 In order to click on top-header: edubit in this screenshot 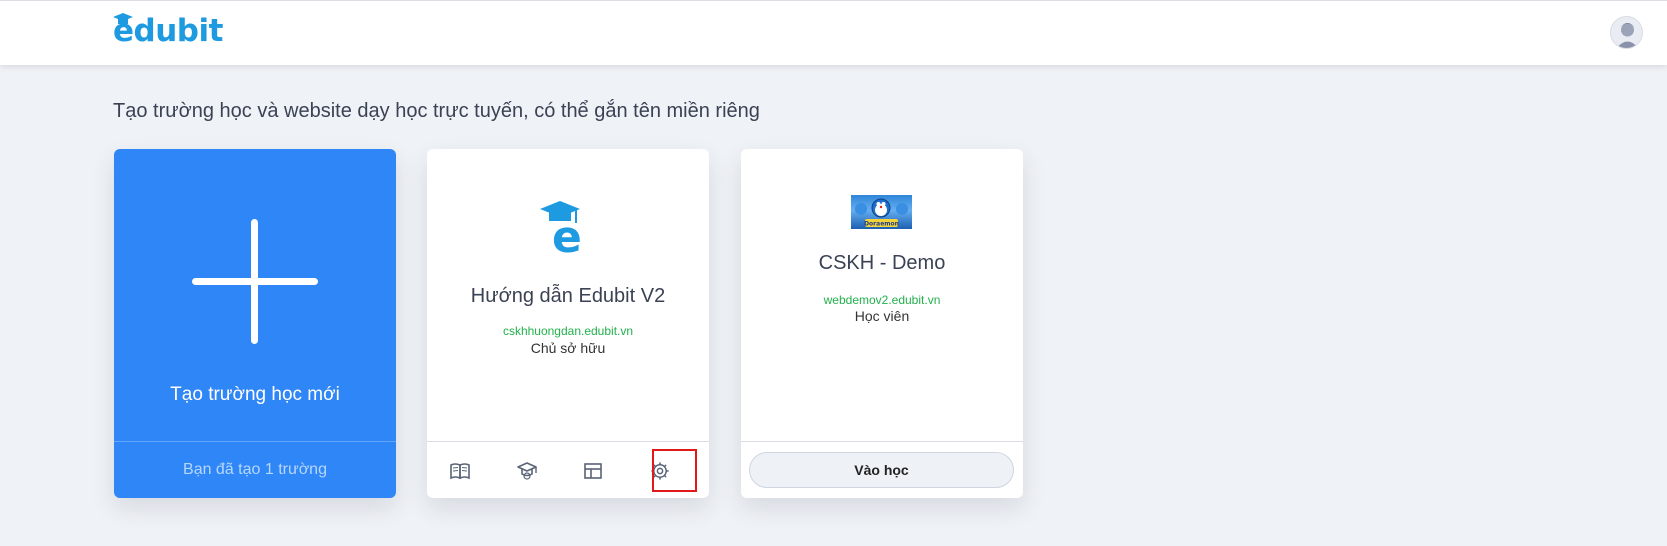, I will do `click(833, 32)`.